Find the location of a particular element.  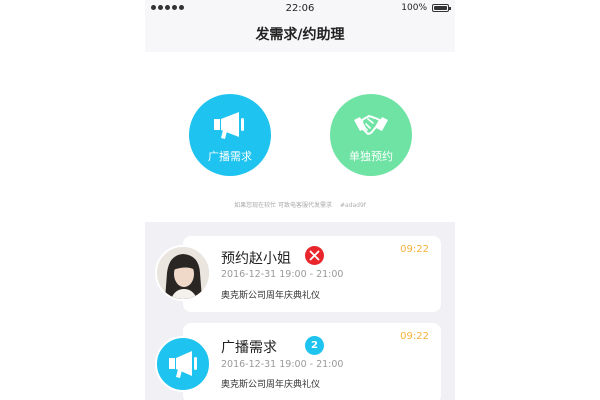

avatar is located at coordinates (183, 273).